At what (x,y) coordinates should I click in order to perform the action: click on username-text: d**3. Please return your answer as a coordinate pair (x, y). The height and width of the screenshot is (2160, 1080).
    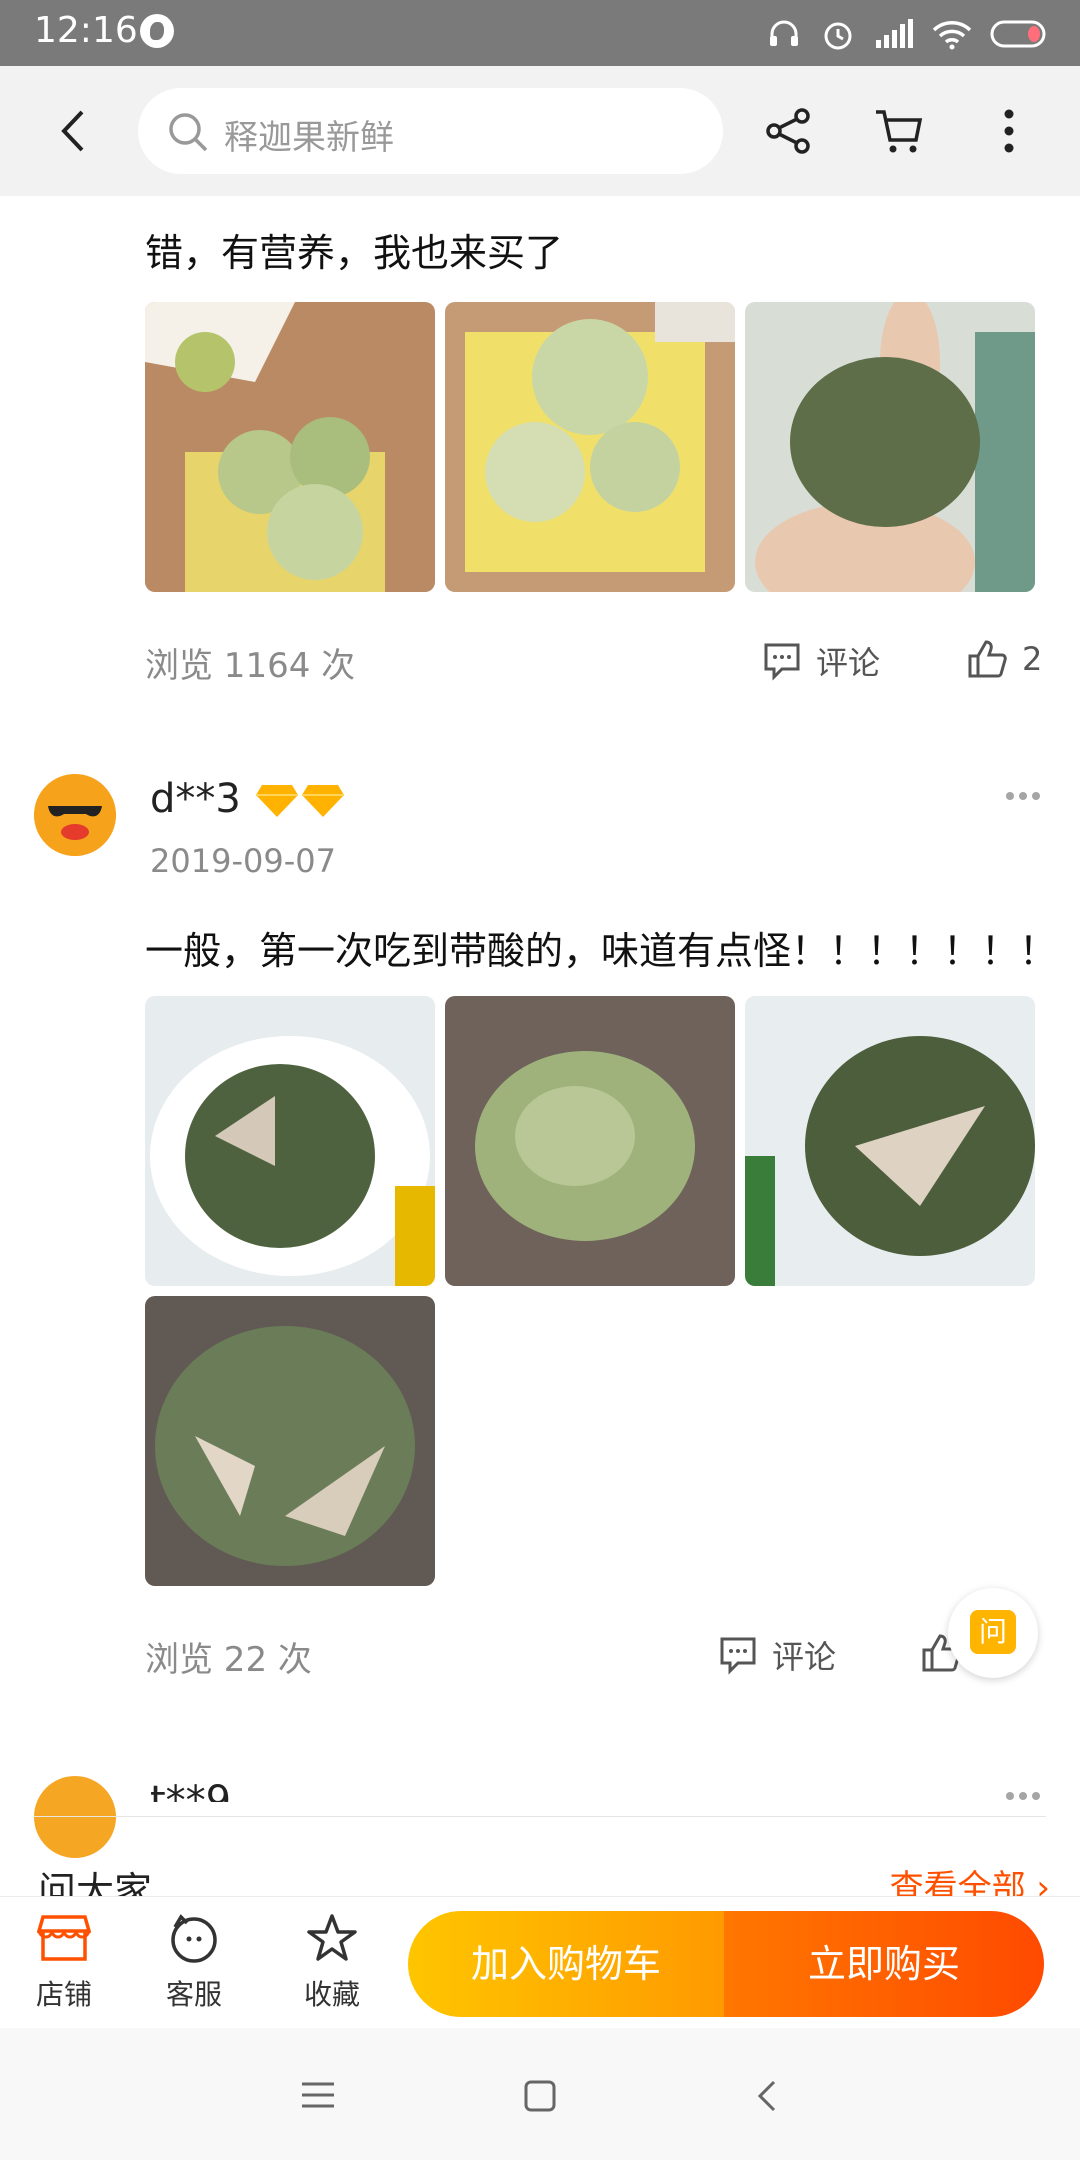
    Looking at the image, I should click on (195, 799).